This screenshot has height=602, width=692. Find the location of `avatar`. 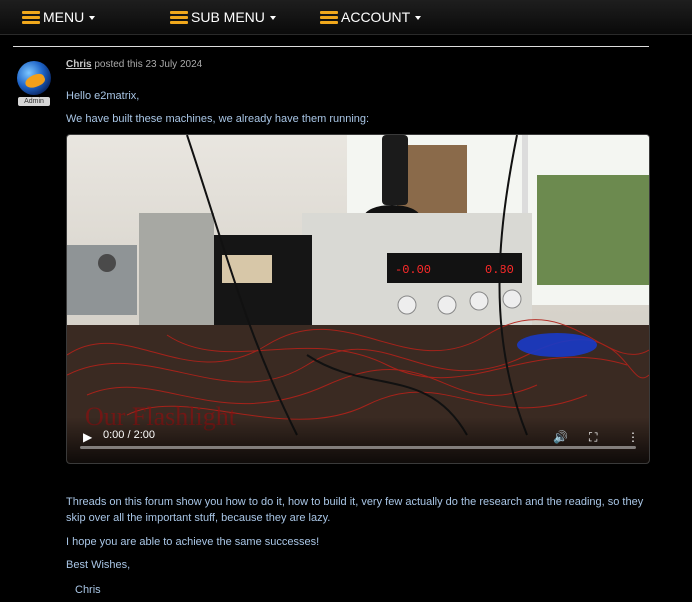

avatar is located at coordinates (34, 78).